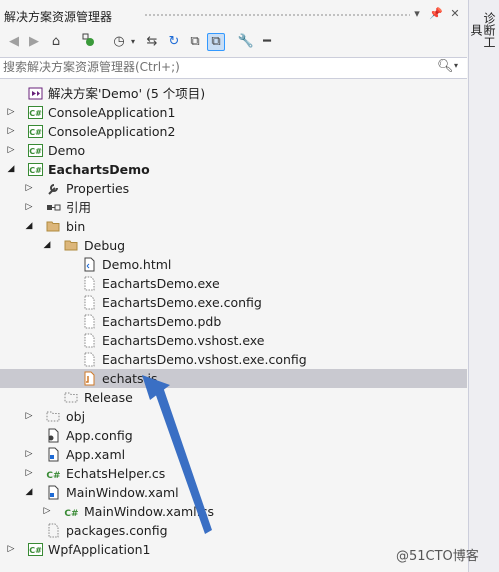  Describe the element at coordinates (76, 416) in the screenshot. I see `tree-item-label: obj` at that location.